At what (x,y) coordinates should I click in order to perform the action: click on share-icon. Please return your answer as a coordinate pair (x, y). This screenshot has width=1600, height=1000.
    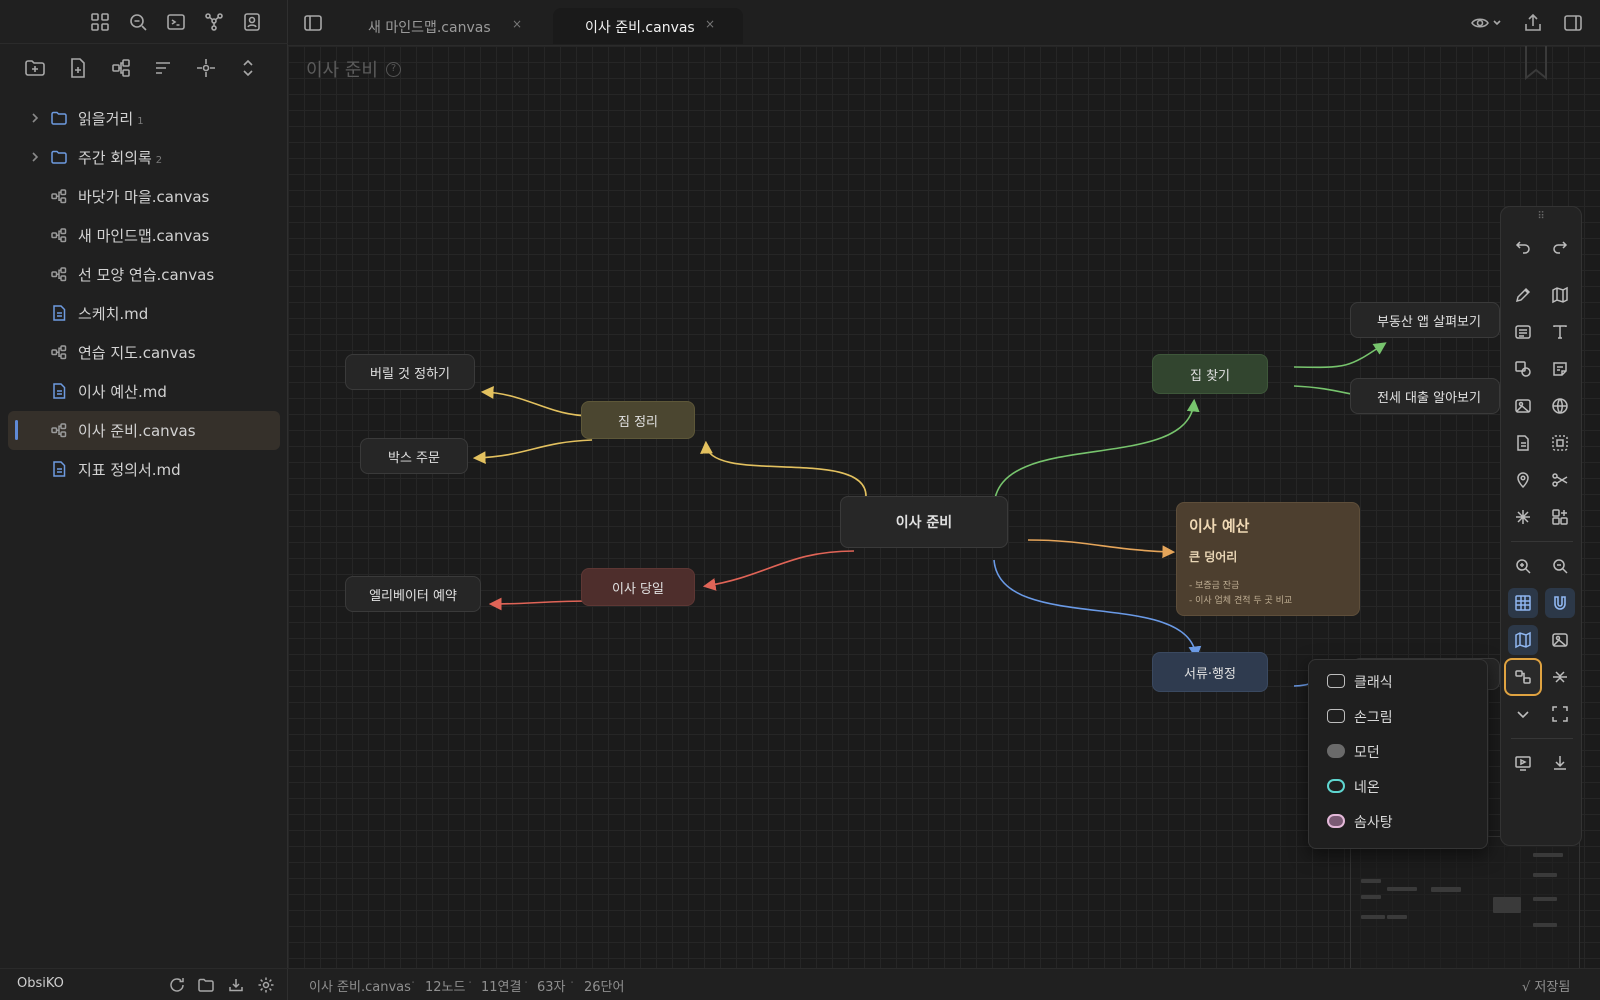
    Looking at the image, I should click on (1533, 23).